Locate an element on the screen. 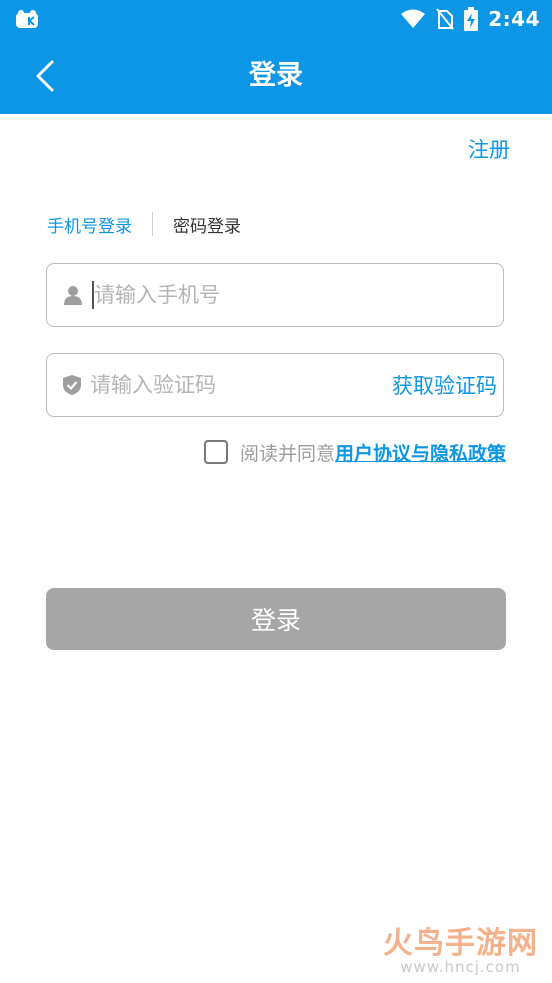 The height and width of the screenshot is (983, 552). login-method-tabs: 手机号登录 密码登录 is located at coordinates (144, 224).